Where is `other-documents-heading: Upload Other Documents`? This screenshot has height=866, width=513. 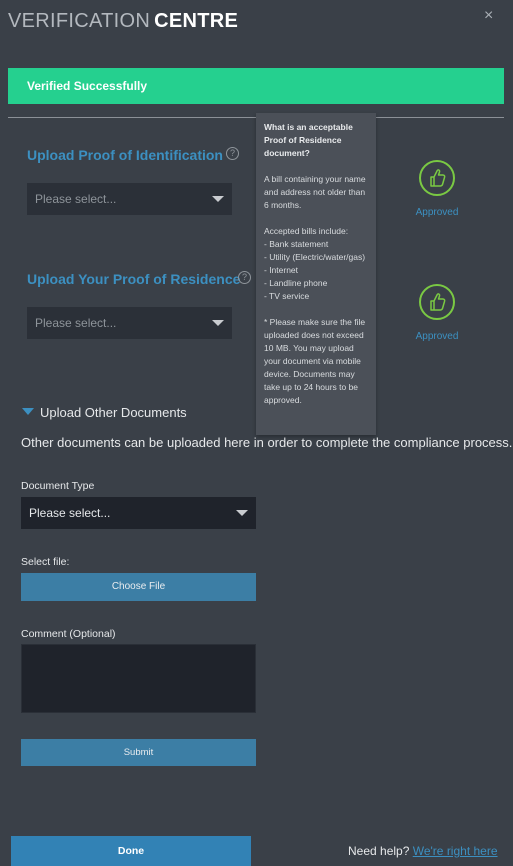 other-documents-heading: Upload Other Documents is located at coordinates (113, 412).